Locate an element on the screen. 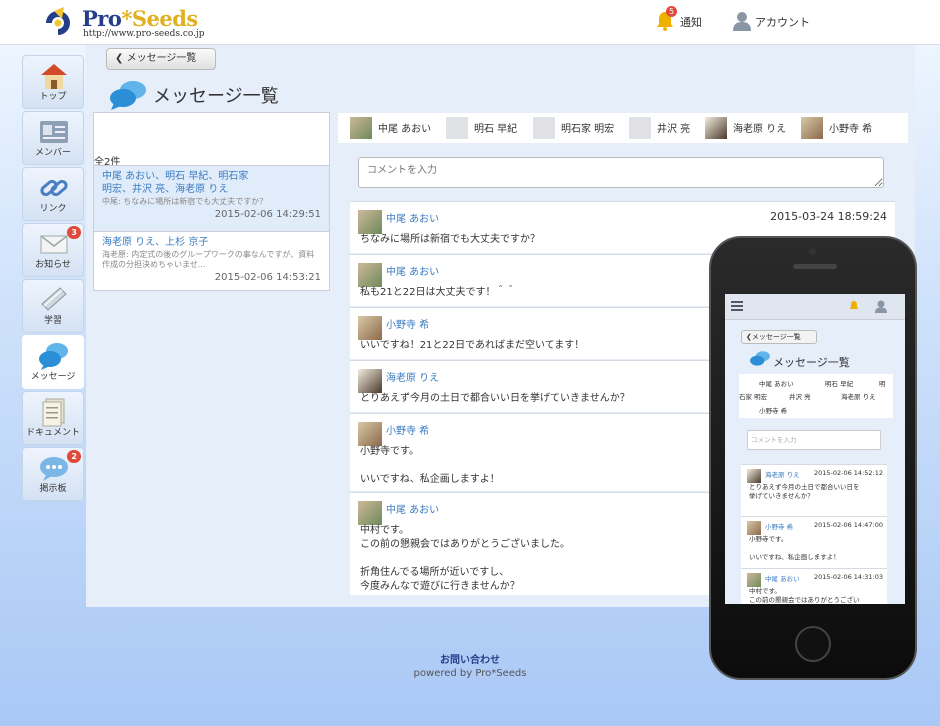 This screenshot has width=940, height=726. thread-preview: 中尾: ちなみに場所は新宿でも大丈夫ですか？ is located at coordinates (185, 201).